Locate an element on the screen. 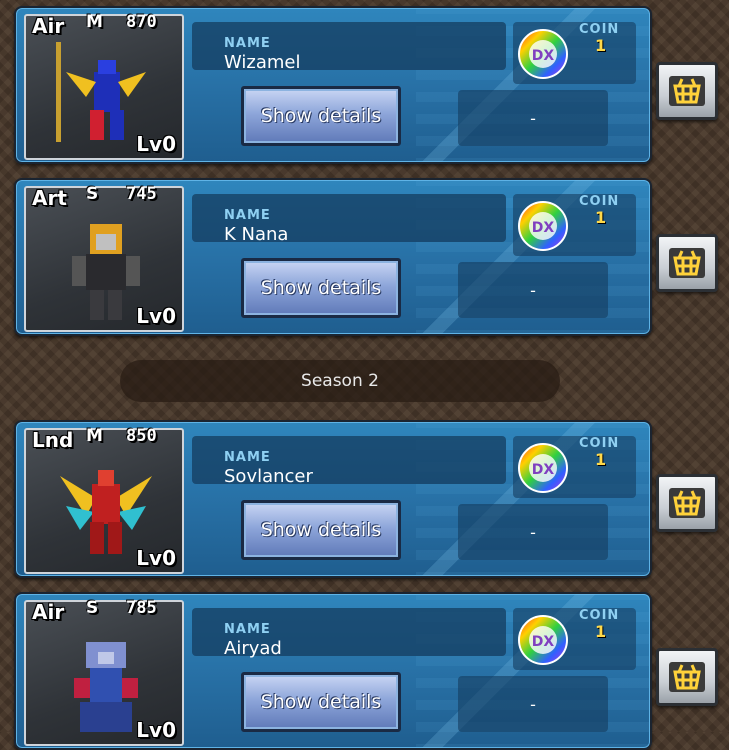  unit-portrait: Air M 870 Lv0 is located at coordinates (104, 86).